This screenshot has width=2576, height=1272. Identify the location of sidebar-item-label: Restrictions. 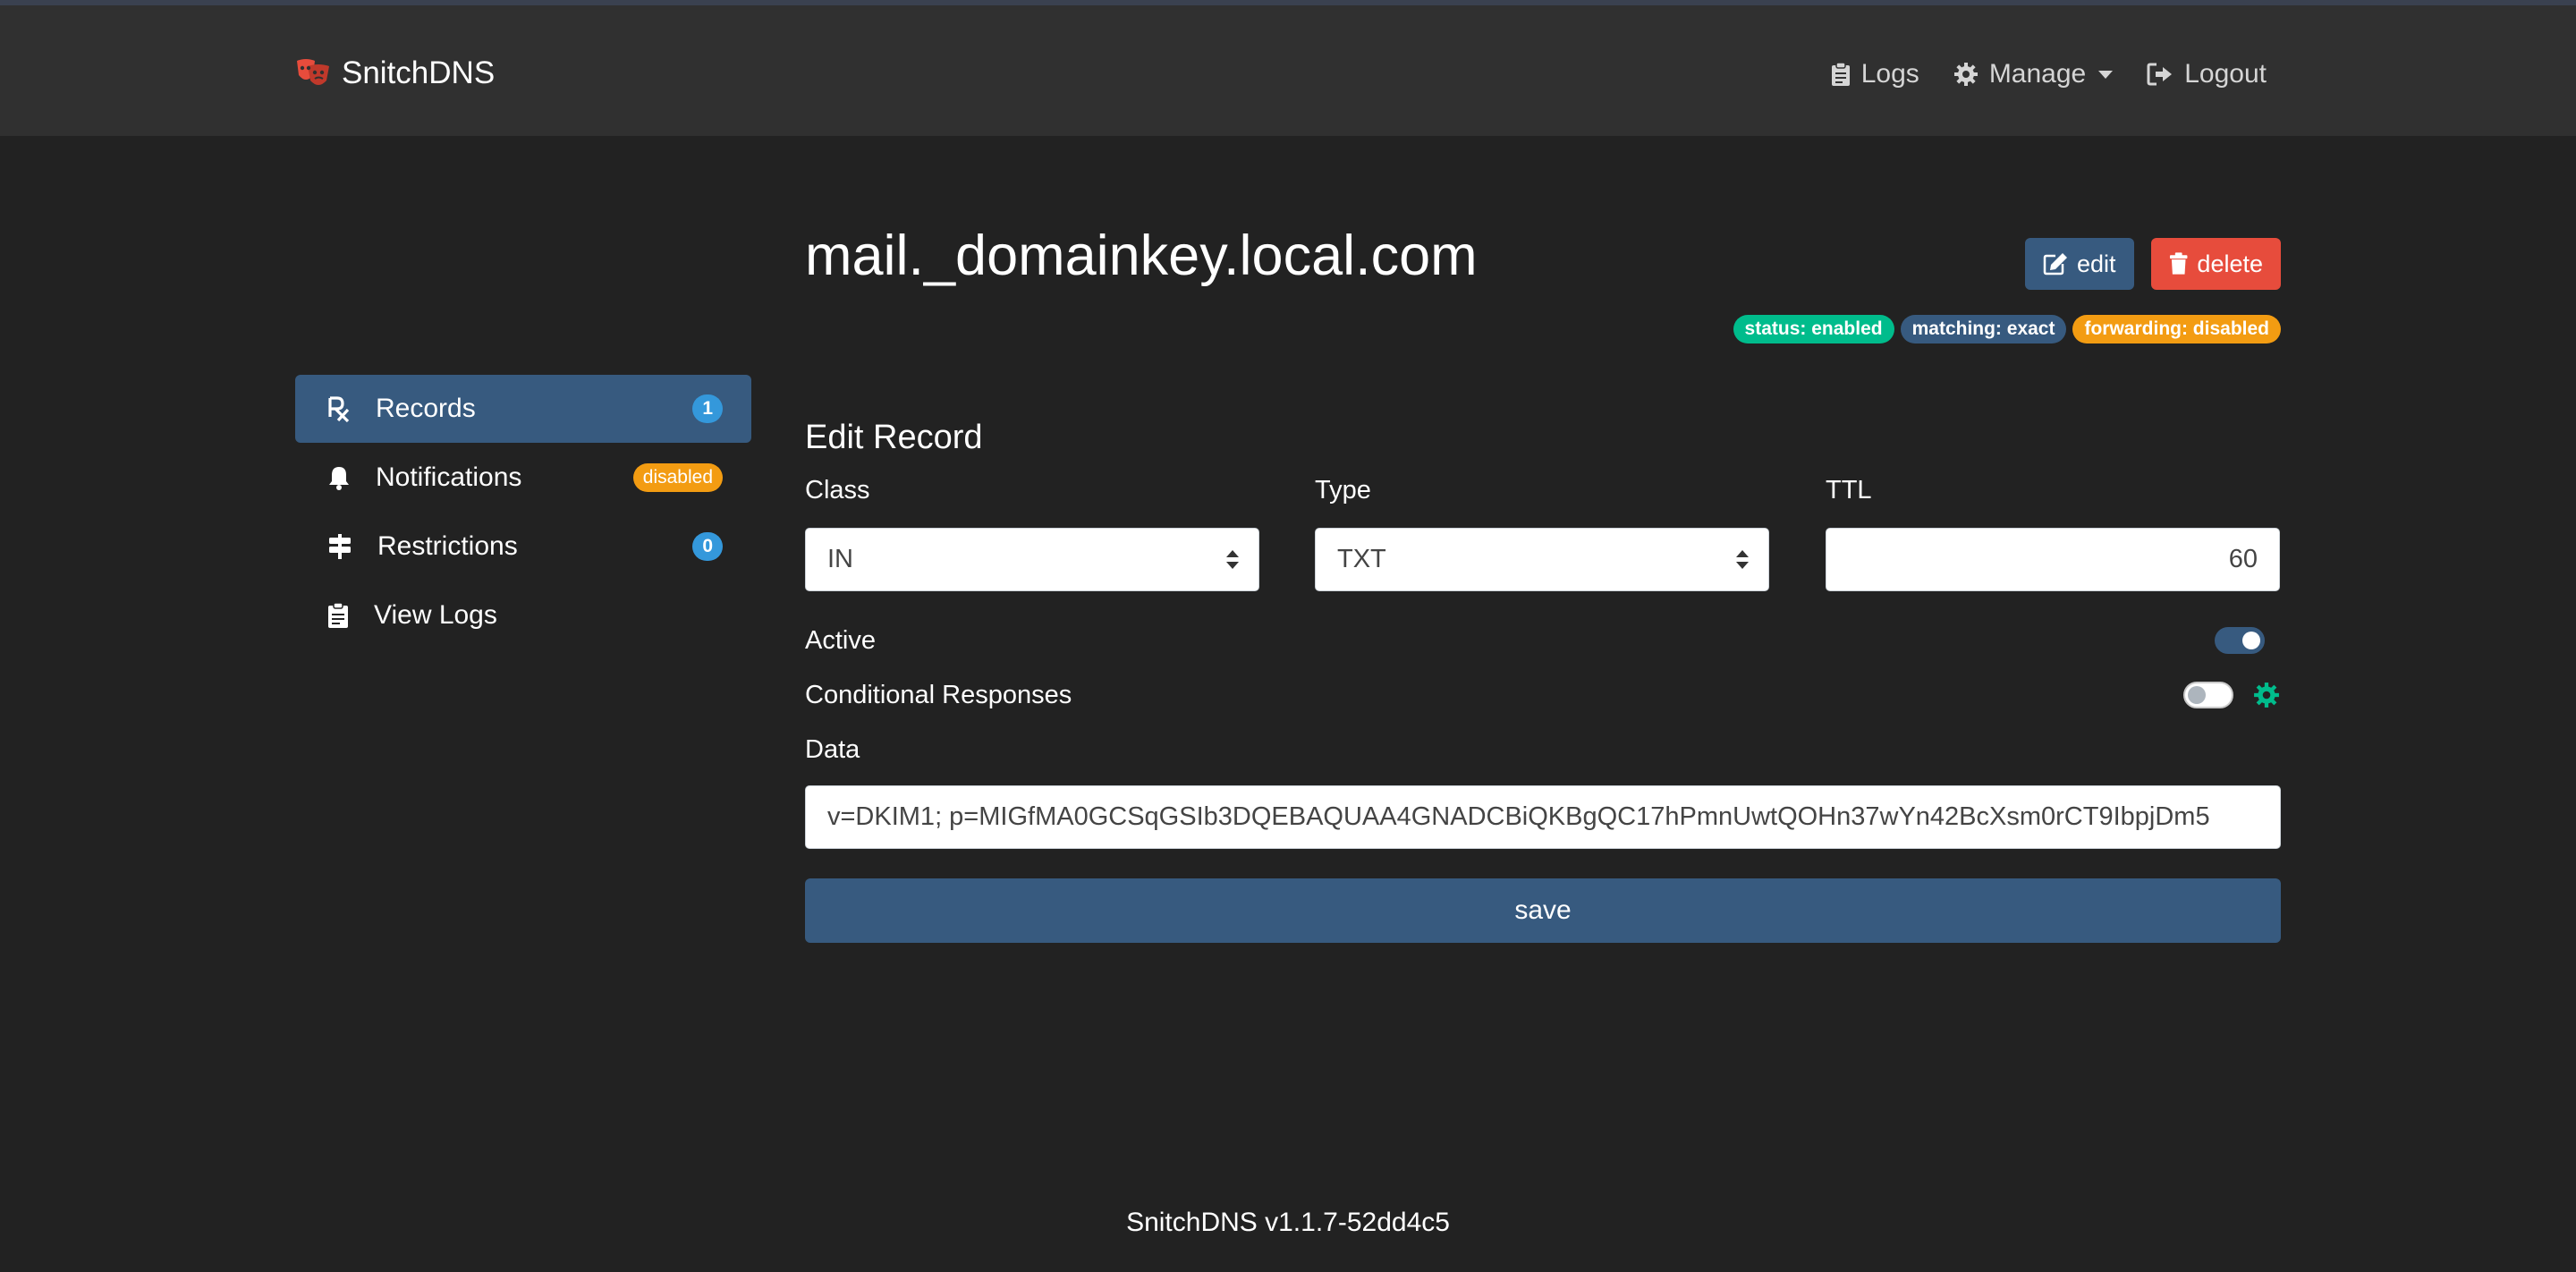
(447, 546).